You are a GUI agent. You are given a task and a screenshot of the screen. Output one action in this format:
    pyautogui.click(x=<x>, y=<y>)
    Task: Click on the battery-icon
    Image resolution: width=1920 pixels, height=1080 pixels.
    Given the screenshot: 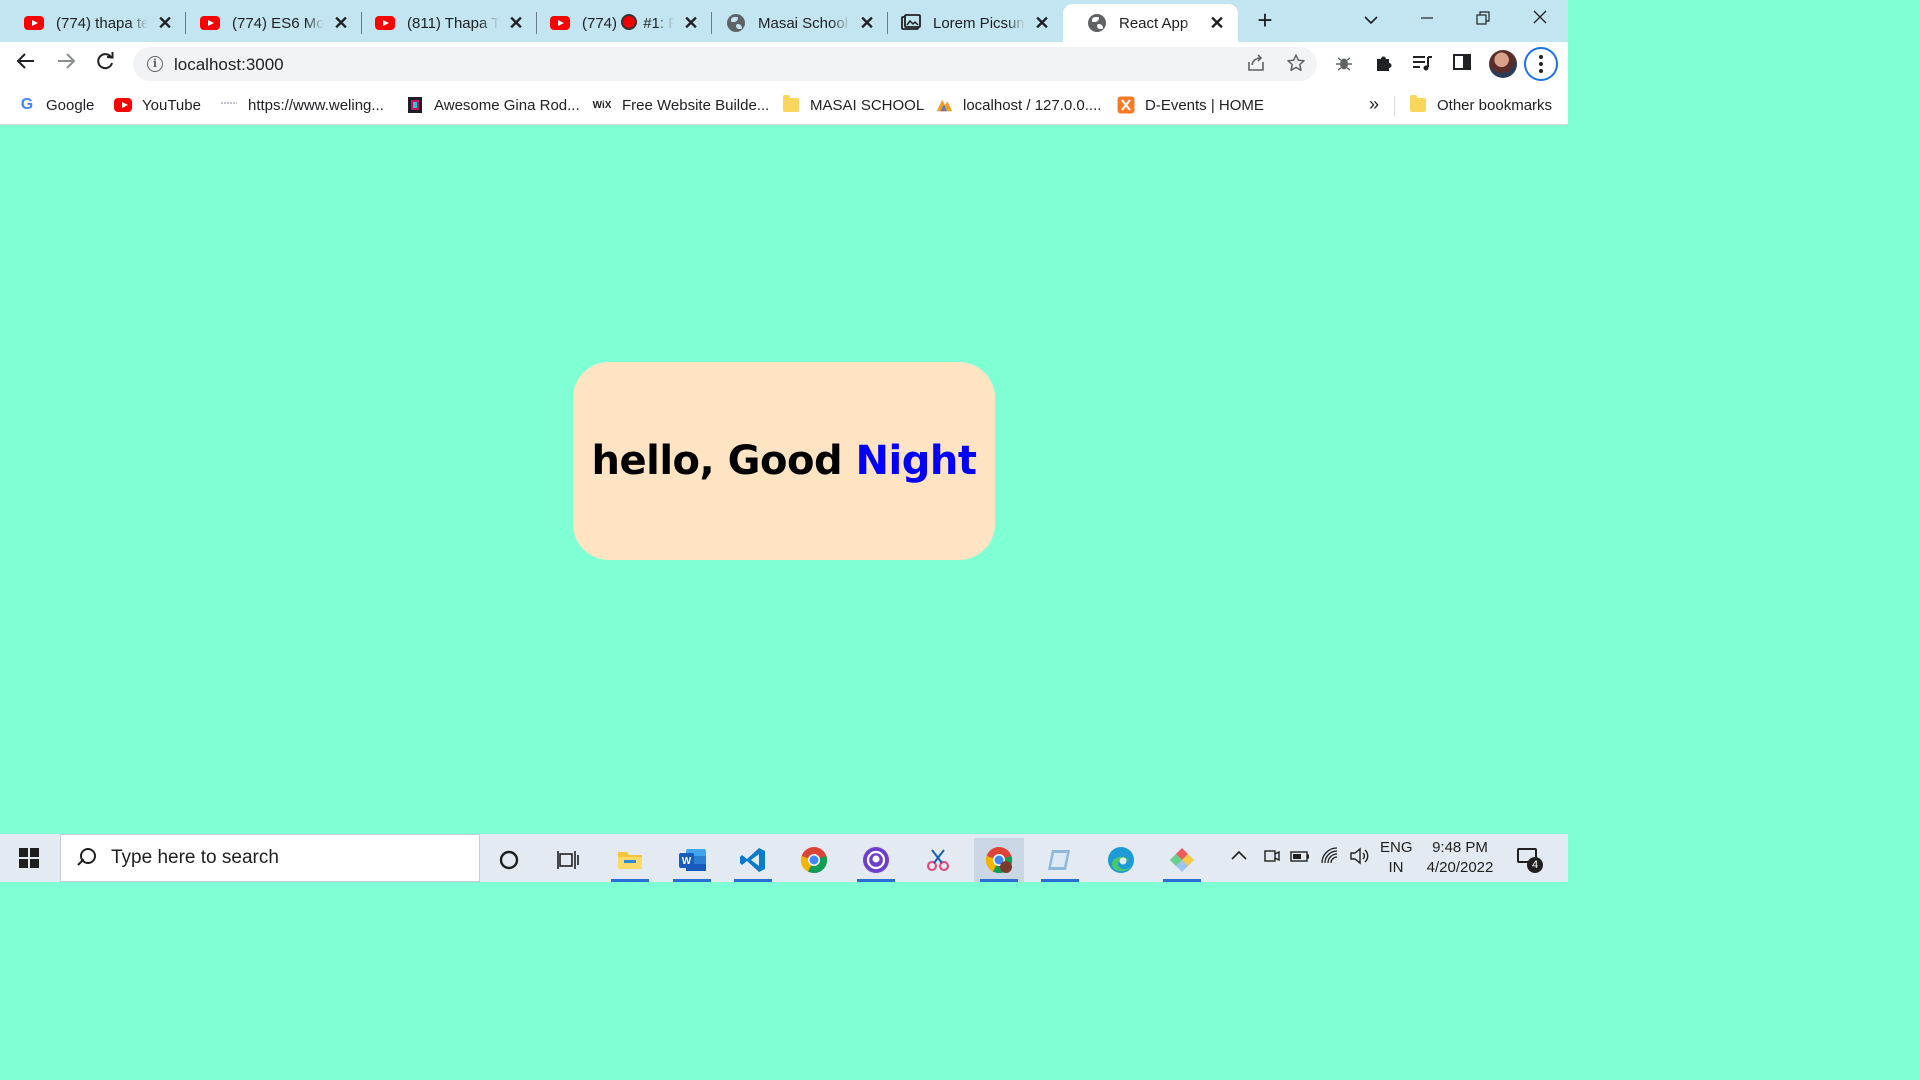 What is the action you would take?
    pyautogui.click(x=1300, y=858)
    